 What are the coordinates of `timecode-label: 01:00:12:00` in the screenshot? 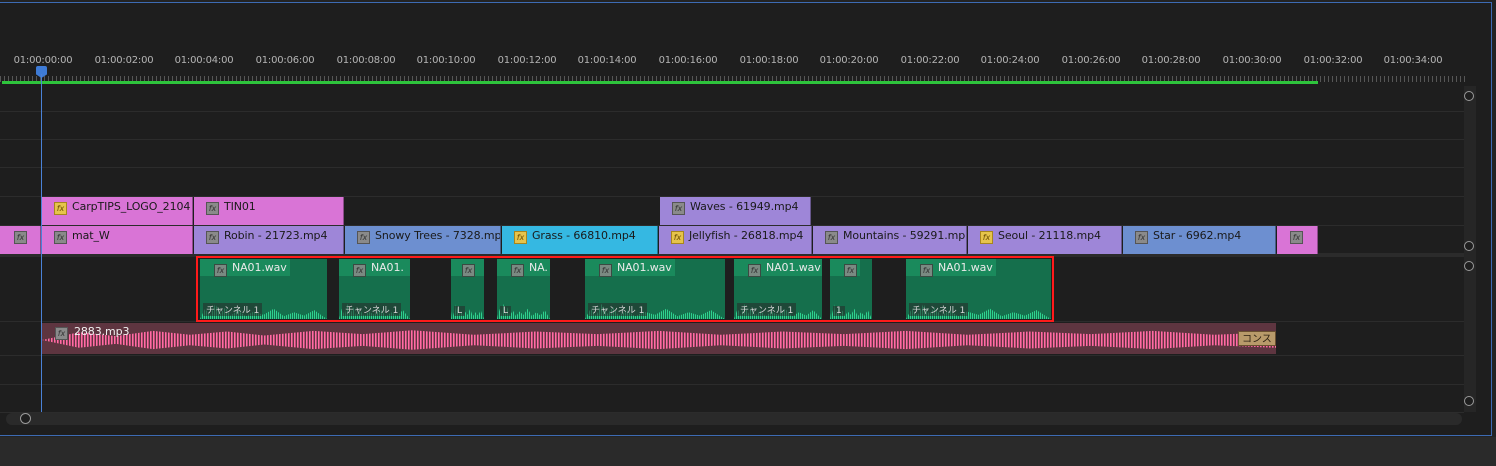 It's located at (527, 60).